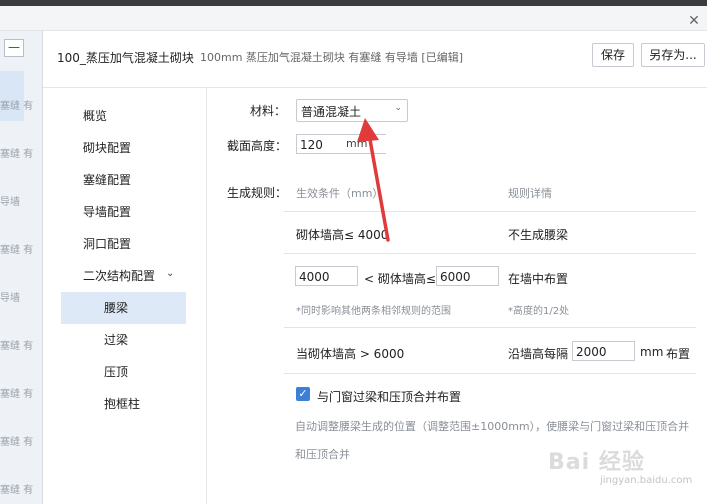 This screenshot has height=504, width=707. What do you see at coordinates (12, 96) in the screenshot?
I see `background-selection` at bounding box center [12, 96].